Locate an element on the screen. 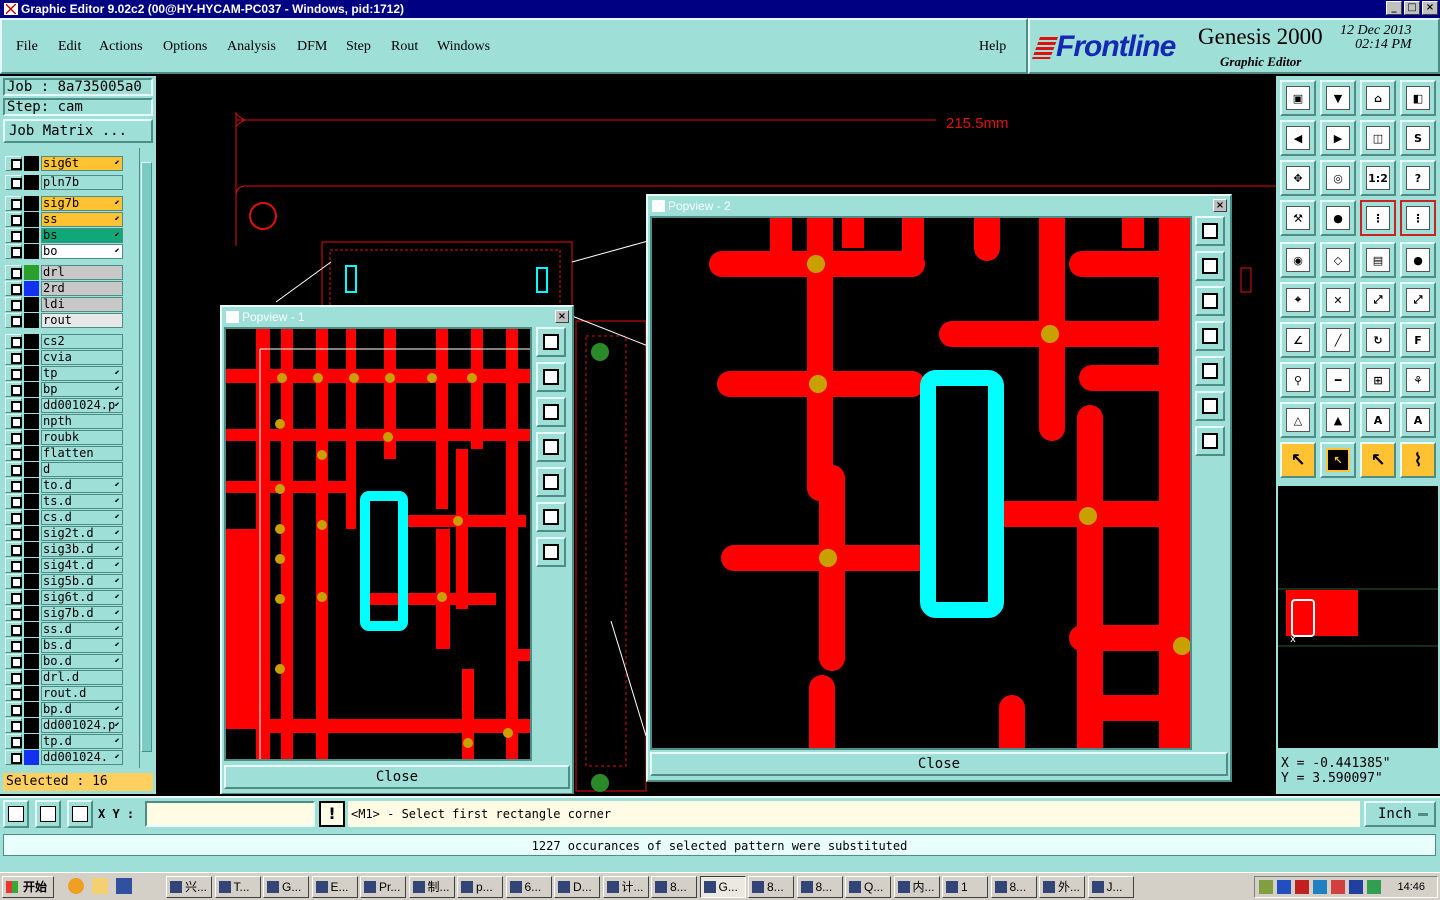  layer-row: dd001024.p ⬋ is located at coordinates (70, 725).